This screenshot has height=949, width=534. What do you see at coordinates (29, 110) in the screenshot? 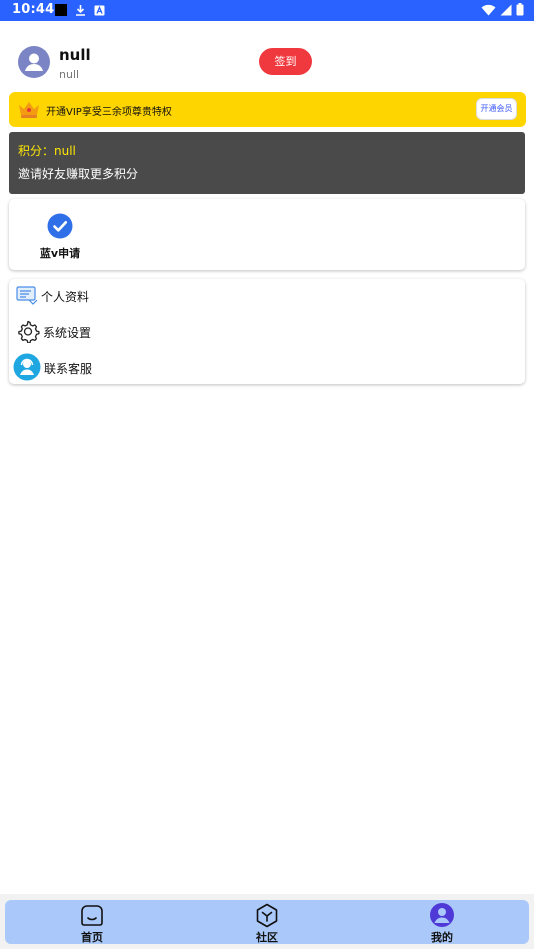
I see `crown-icon` at bounding box center [29, 110].